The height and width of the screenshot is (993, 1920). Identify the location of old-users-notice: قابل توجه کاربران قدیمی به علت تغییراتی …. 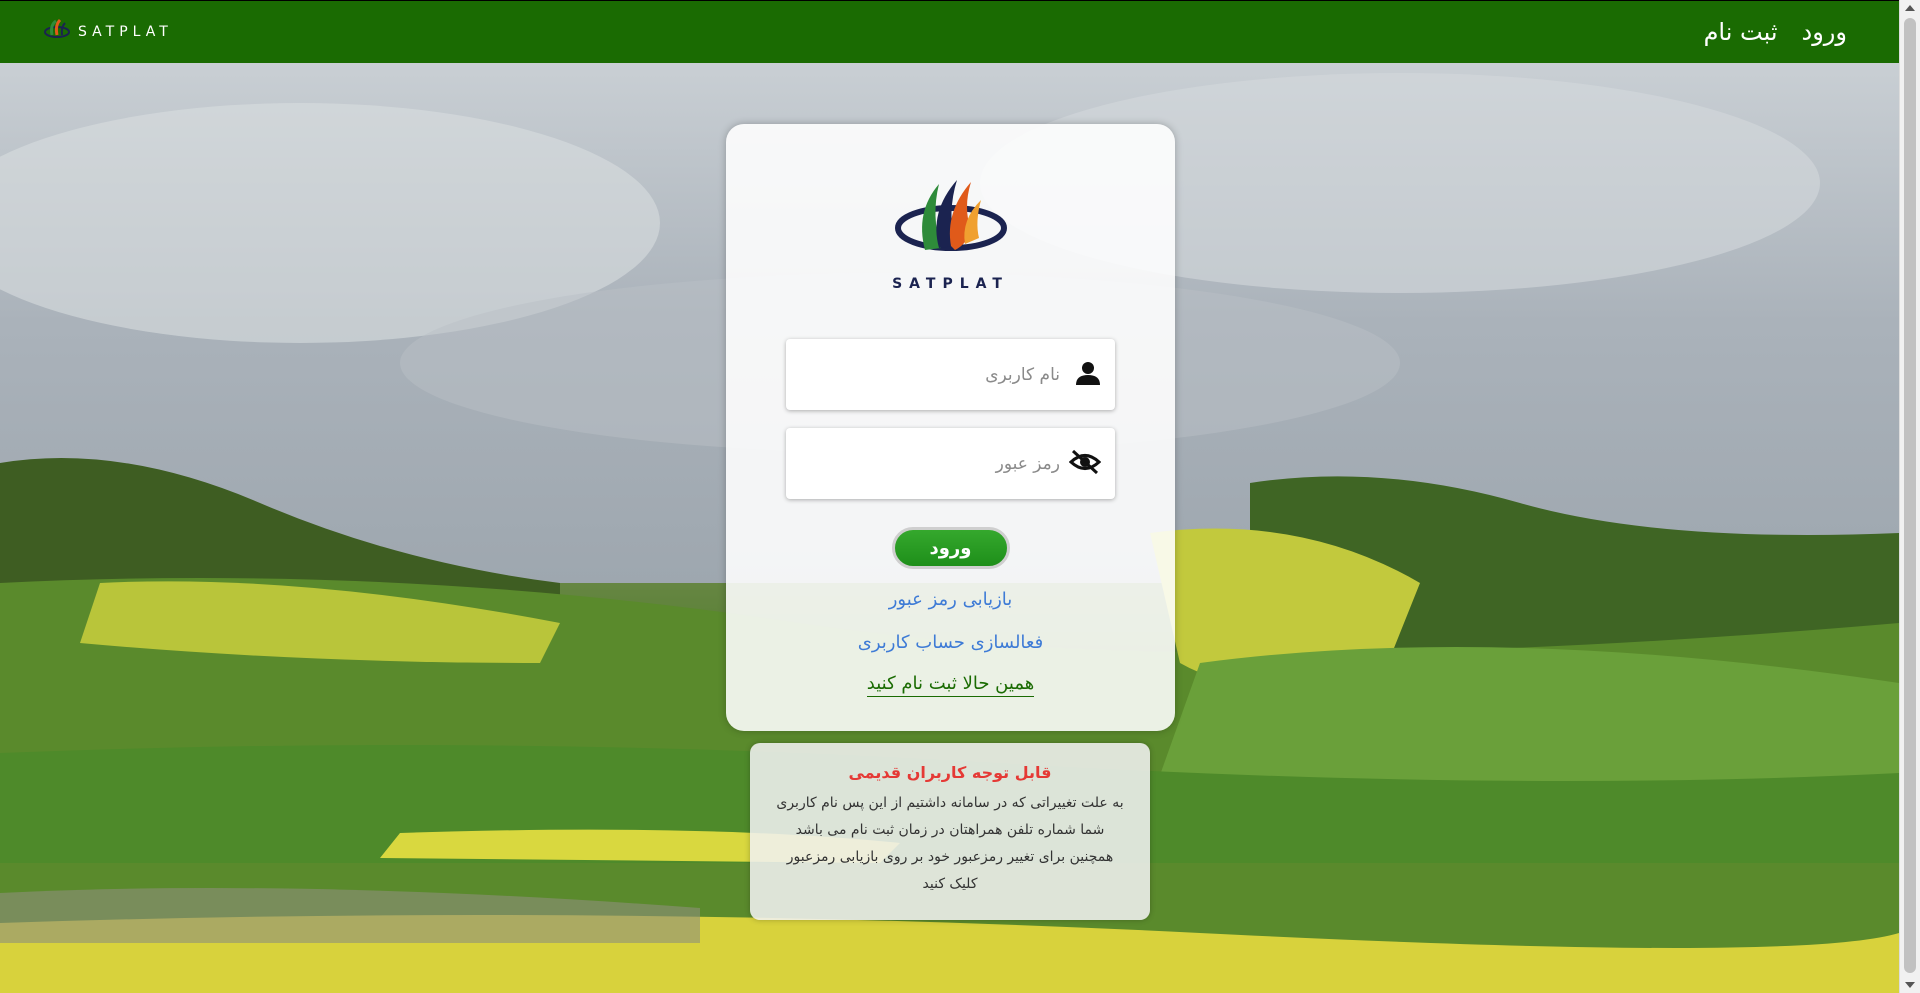
(950, 831).